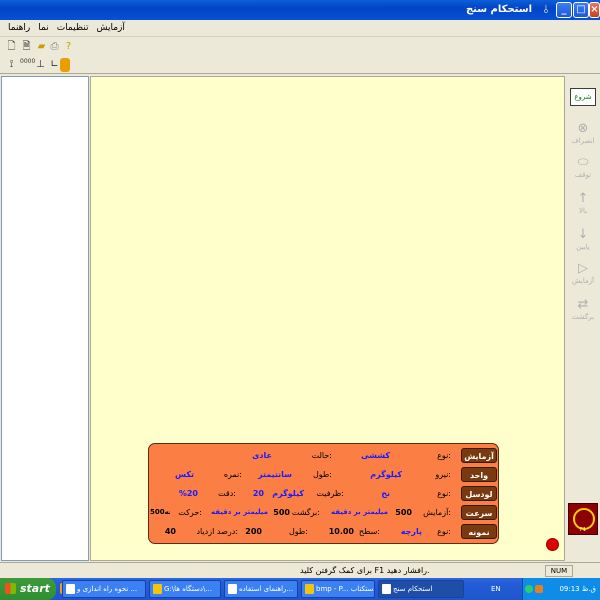 The width and height of the screenshot is (600, 600). Describe the element at coordinates (300, 10) in the screenshot. I see `title-bar: استحکام سنج ⫰ _ □ ×` at that location.